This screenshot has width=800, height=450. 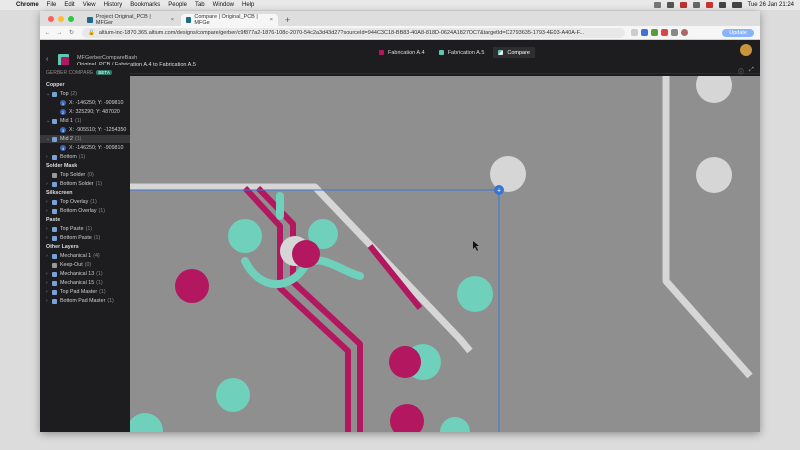 What do you see at coordinates (74, 202) in the screenshot?
I see `layer-label: Top Overlay` at bounding box center [74, 202].